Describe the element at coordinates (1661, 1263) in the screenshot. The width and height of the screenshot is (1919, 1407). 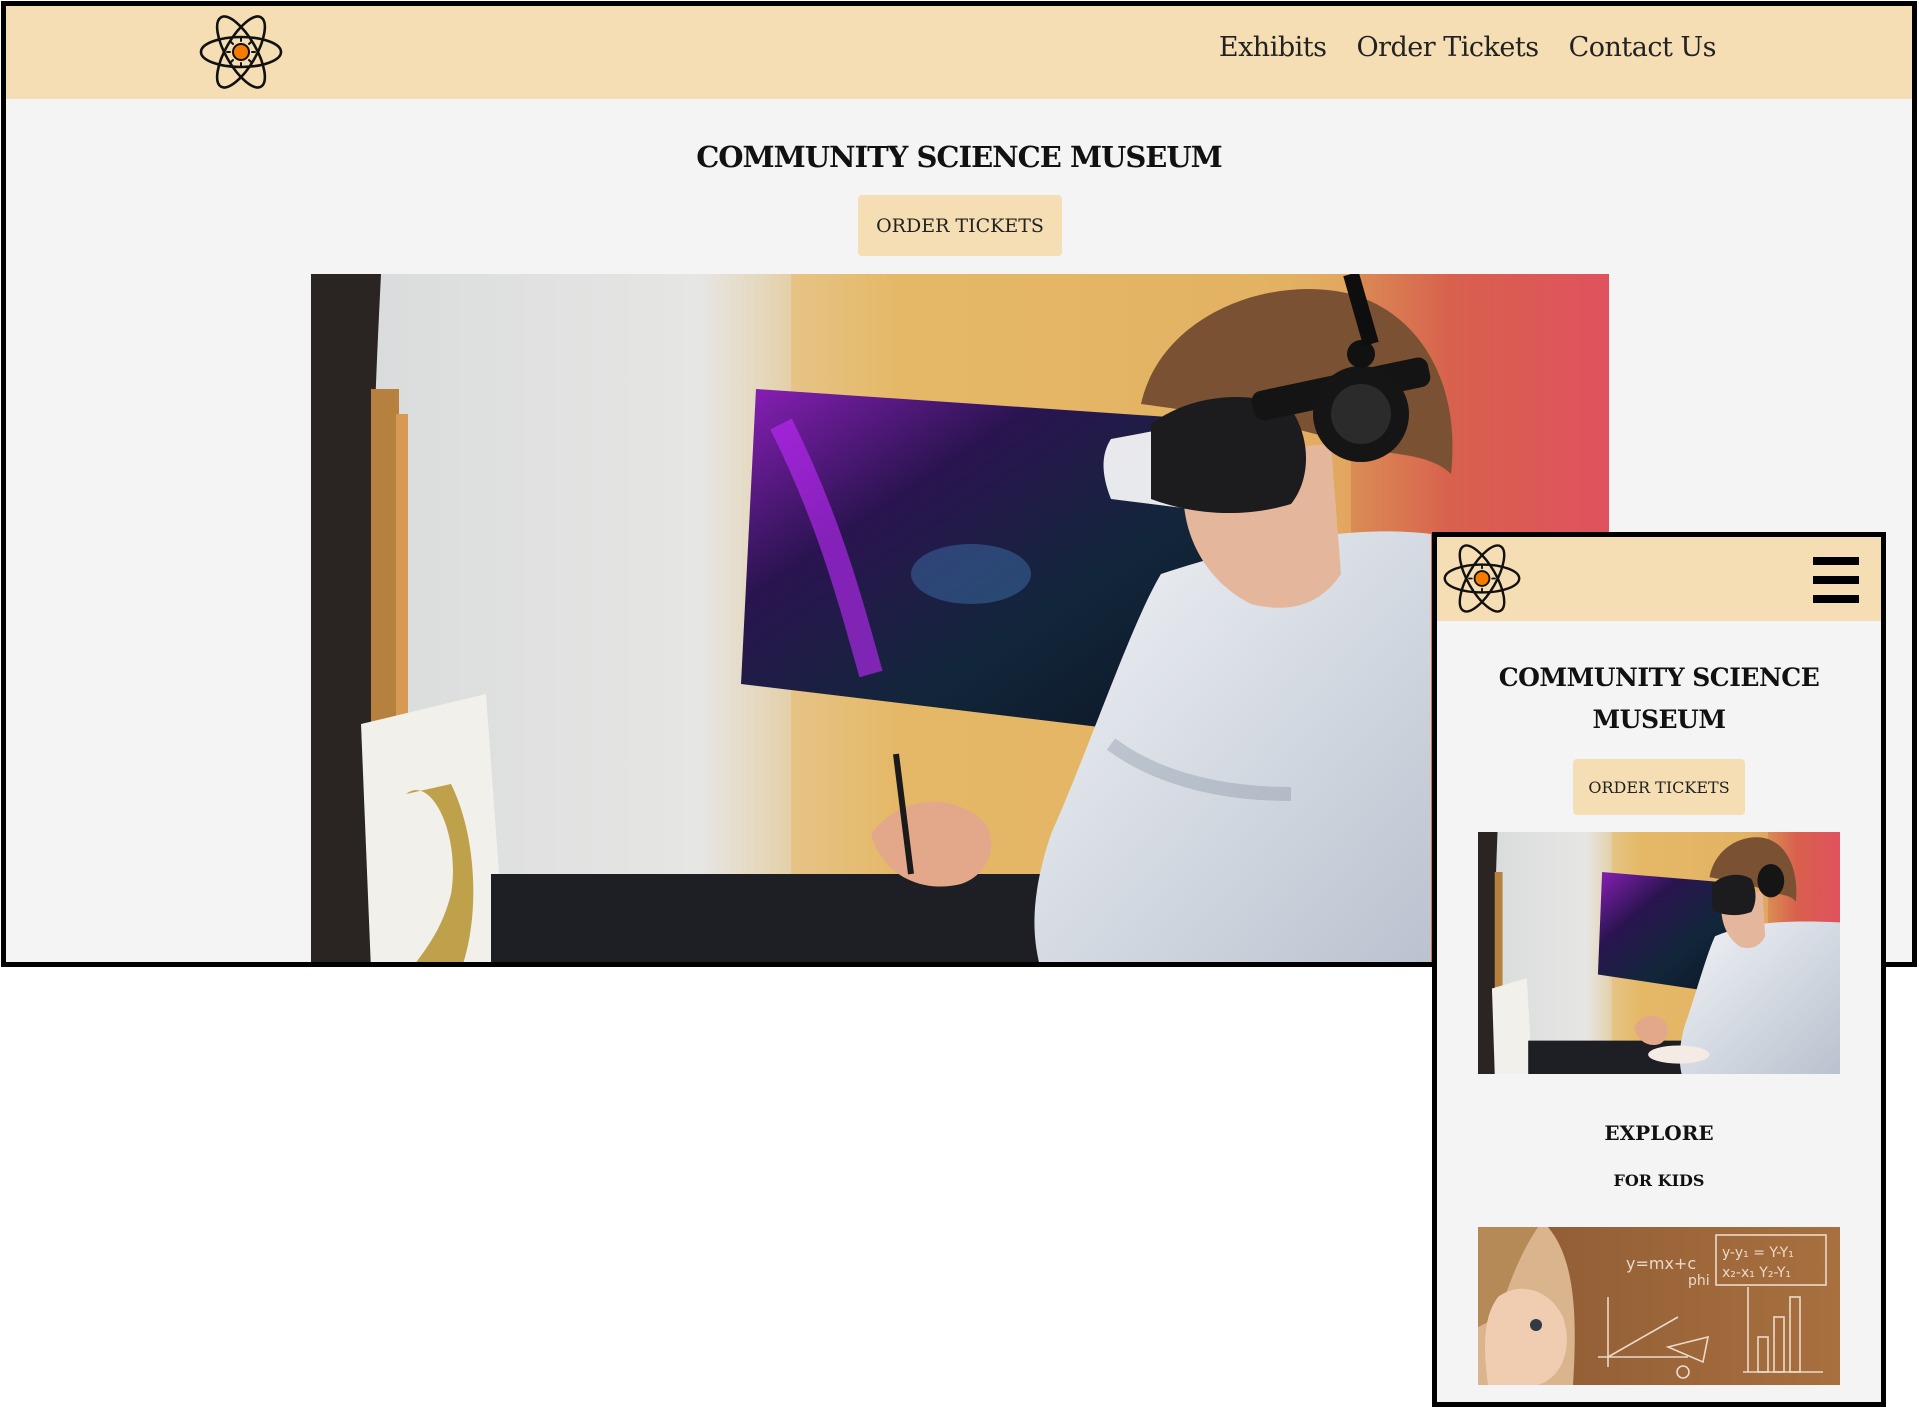
I see `svg-text: y=mx+c` at that location.